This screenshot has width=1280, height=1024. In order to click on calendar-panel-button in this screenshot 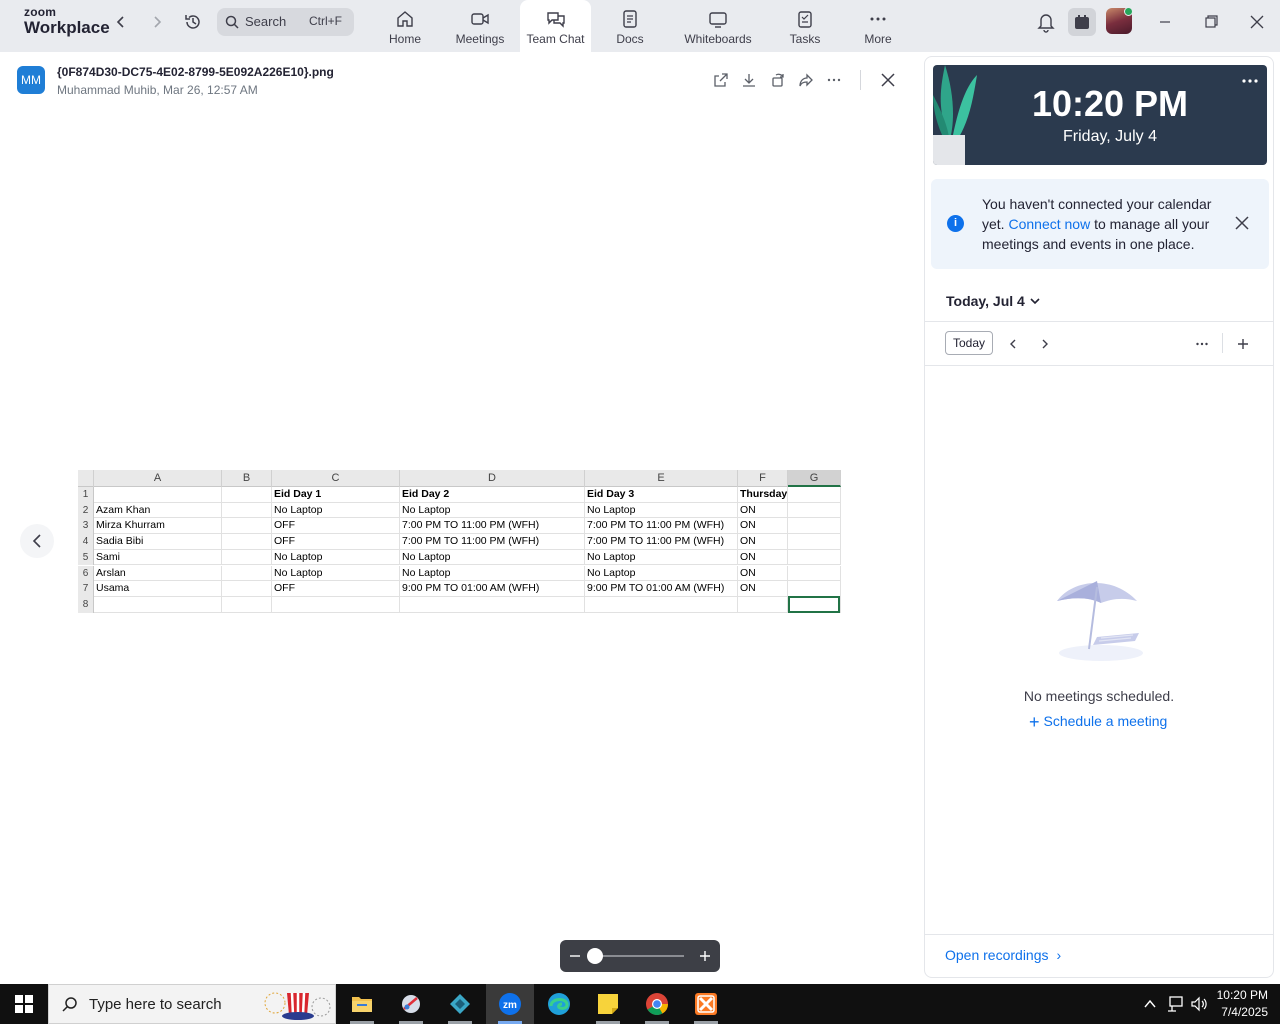, I will do `click(1082, 22)`.